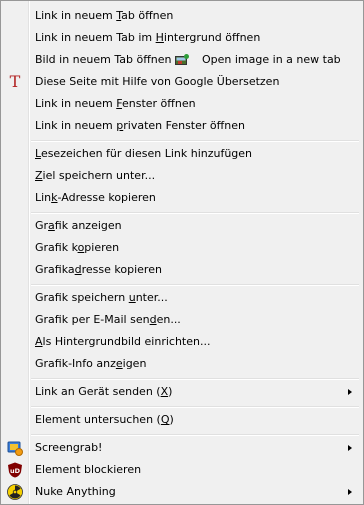  What do you see at coordinates (104, 391) in the screenshot?
I see `menu-item-label: Link an Gerät senden (X)` at bounding box center [104, 391].